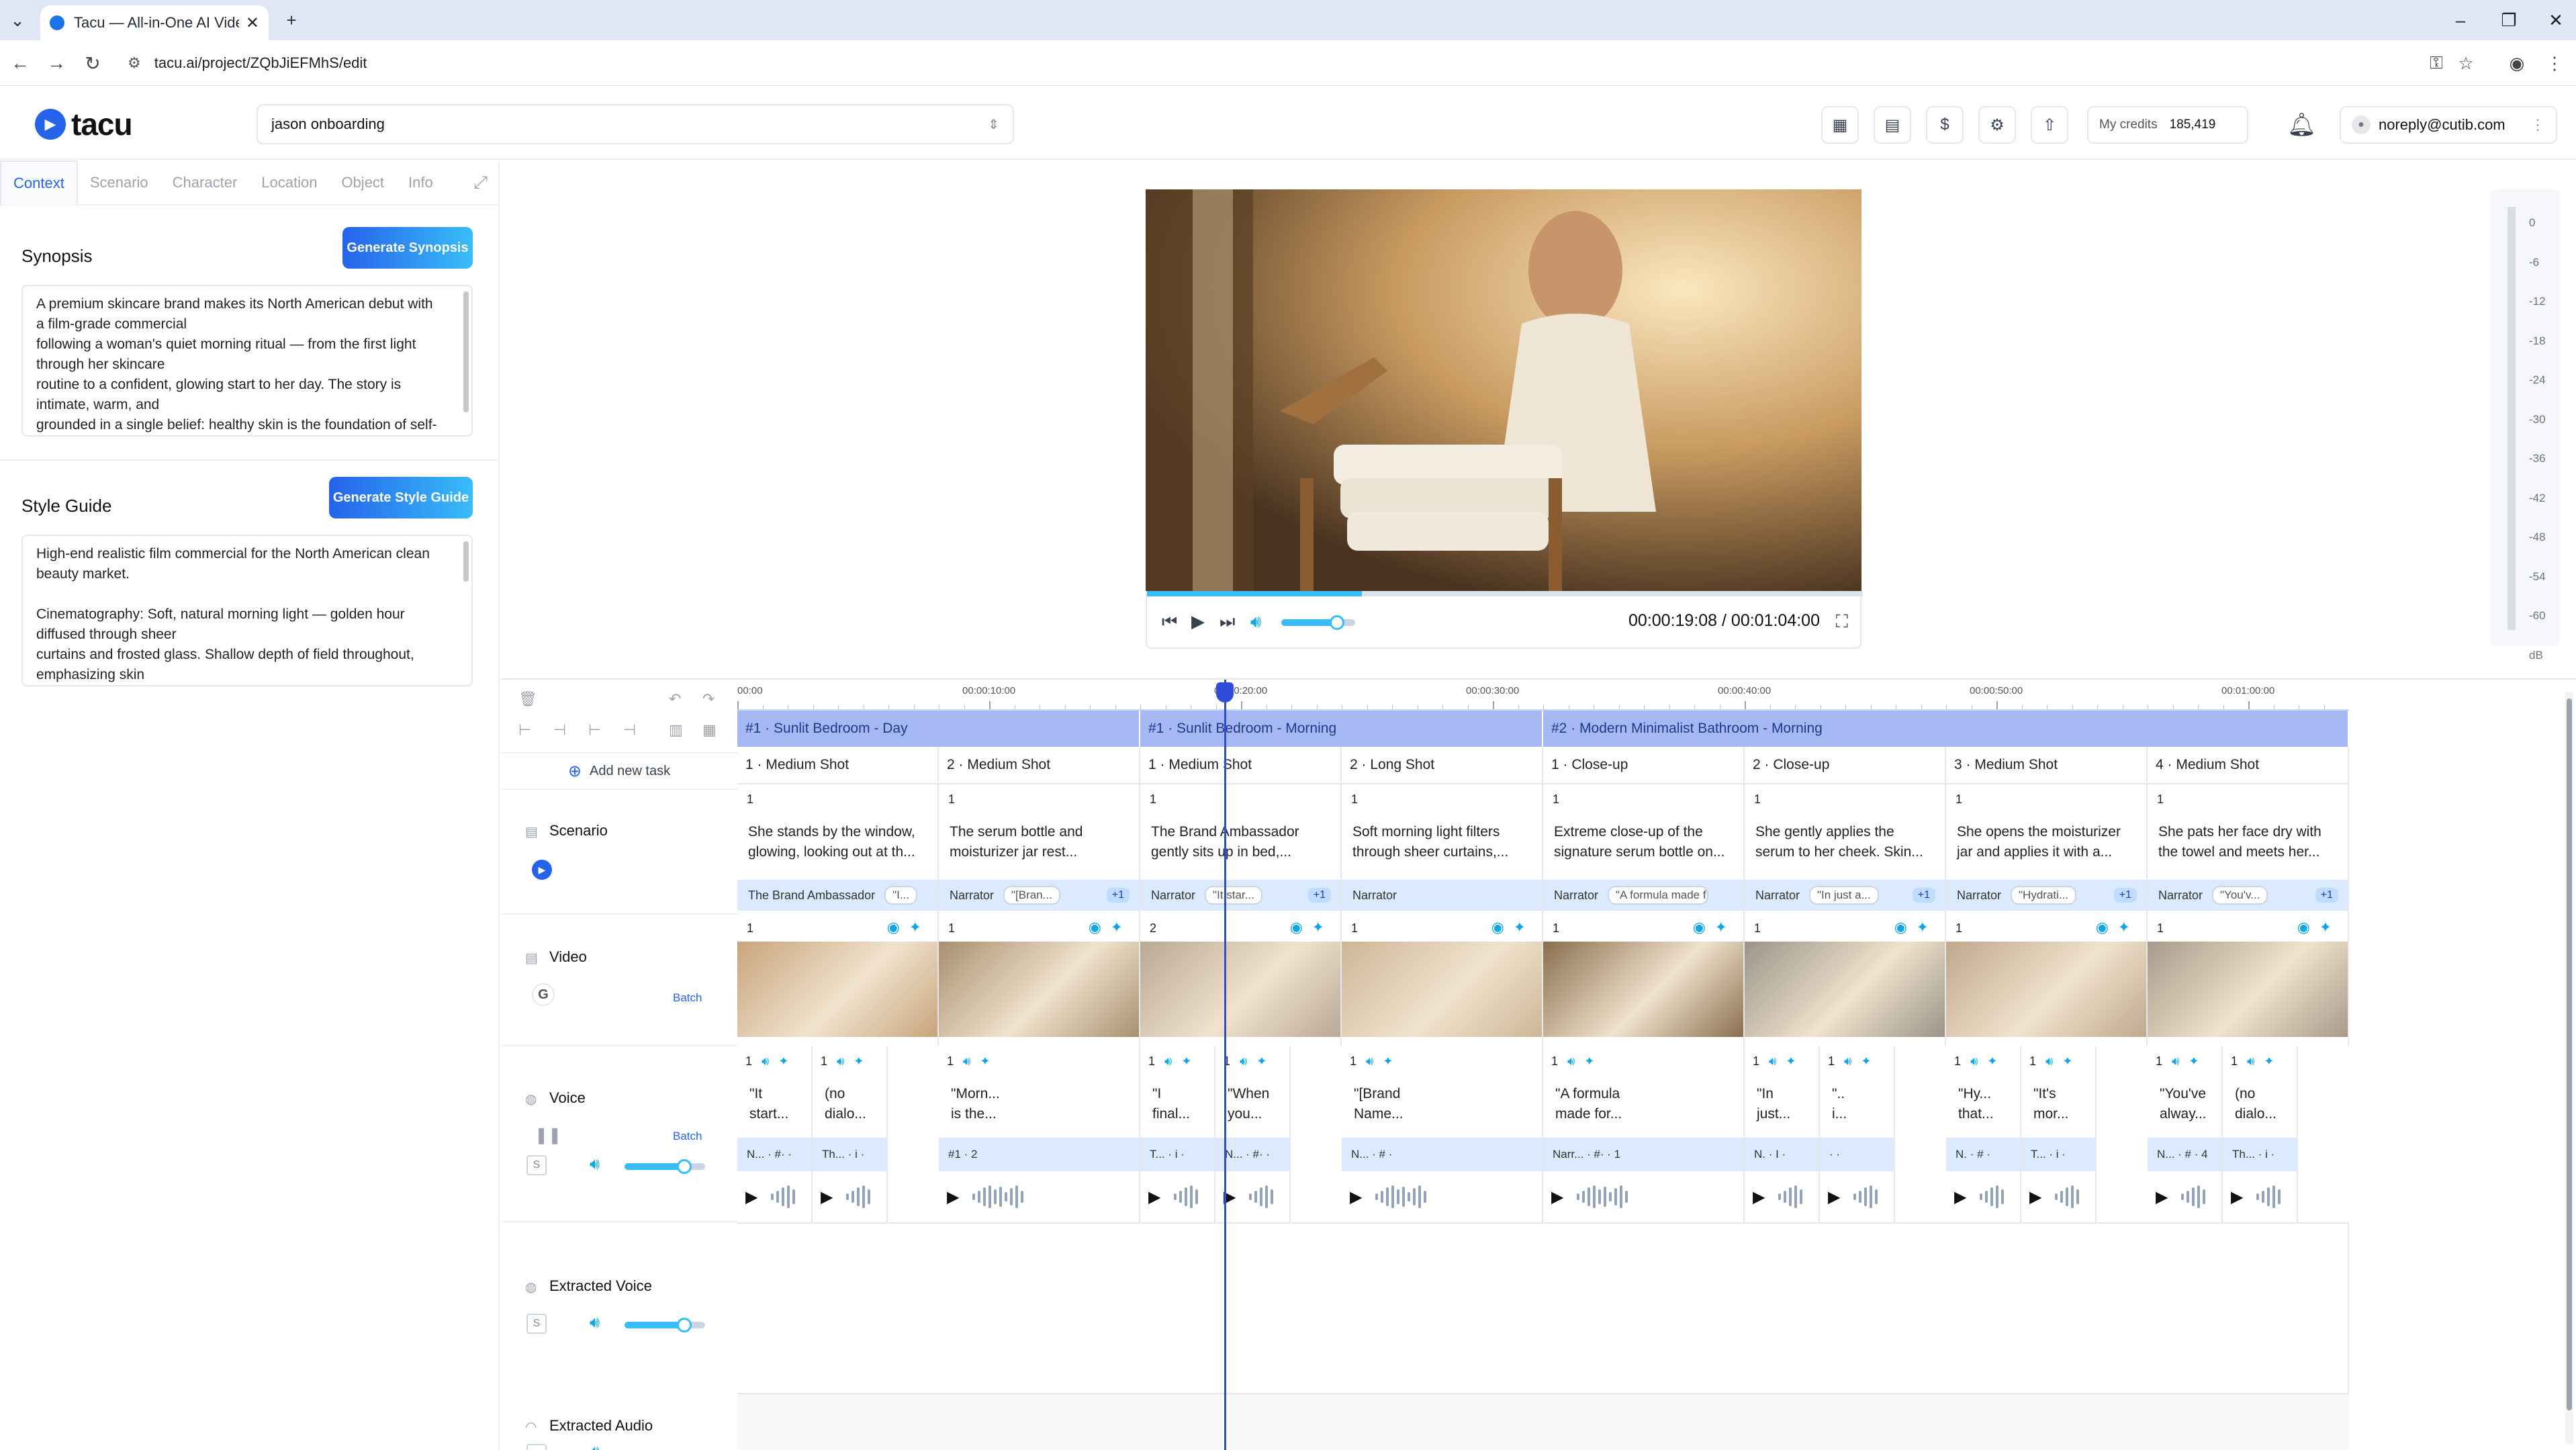 This screenshot has height=1450, width=2576. Describe the element at coordinates (665, 1325) in the screenshot. I see `extracted-voice-volume-slider` at that location.